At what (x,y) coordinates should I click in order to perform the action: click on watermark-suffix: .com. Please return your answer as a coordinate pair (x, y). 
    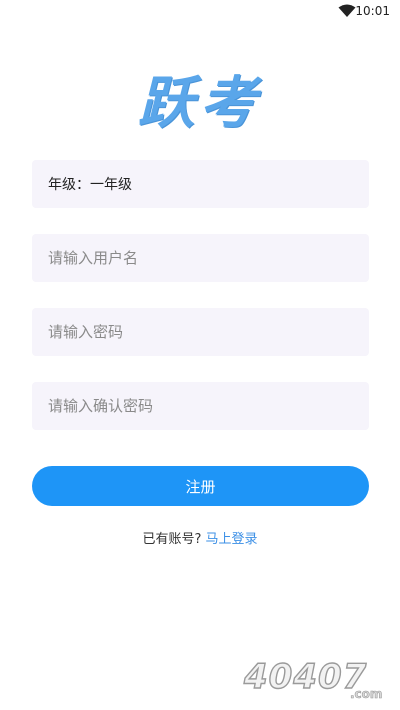
    Looking at the image, I should click on (366, 694).